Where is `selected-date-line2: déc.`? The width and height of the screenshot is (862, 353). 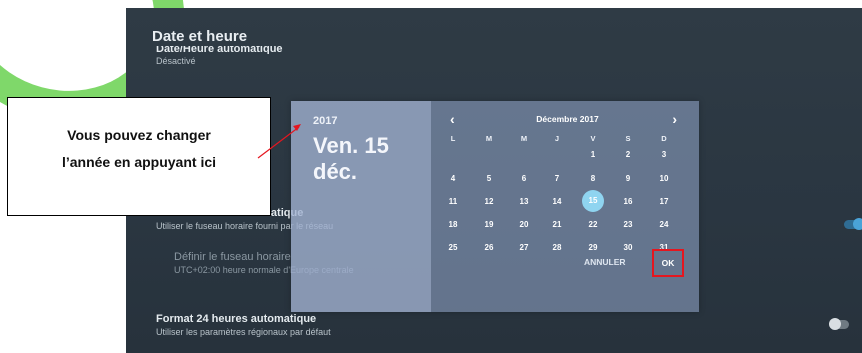
selected-date-line2: déc. is located at coordinates (335, 171).